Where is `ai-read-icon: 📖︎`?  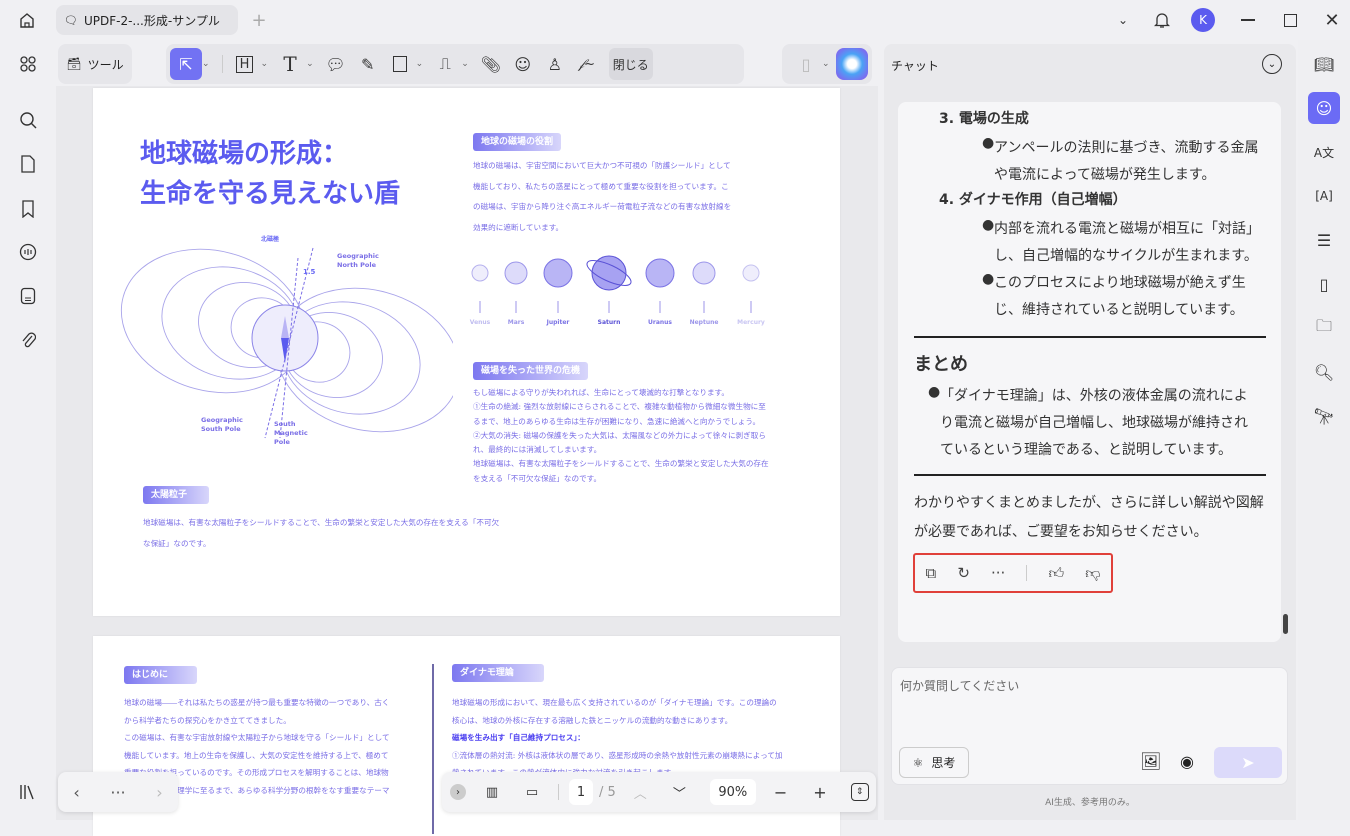 ai-read-icon: 📖︎ is located at coordinates (1324, 64).